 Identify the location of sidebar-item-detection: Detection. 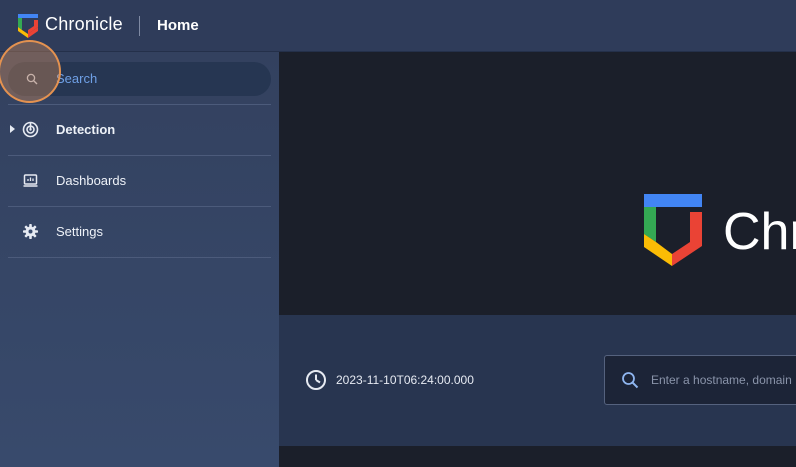
(139, 130).